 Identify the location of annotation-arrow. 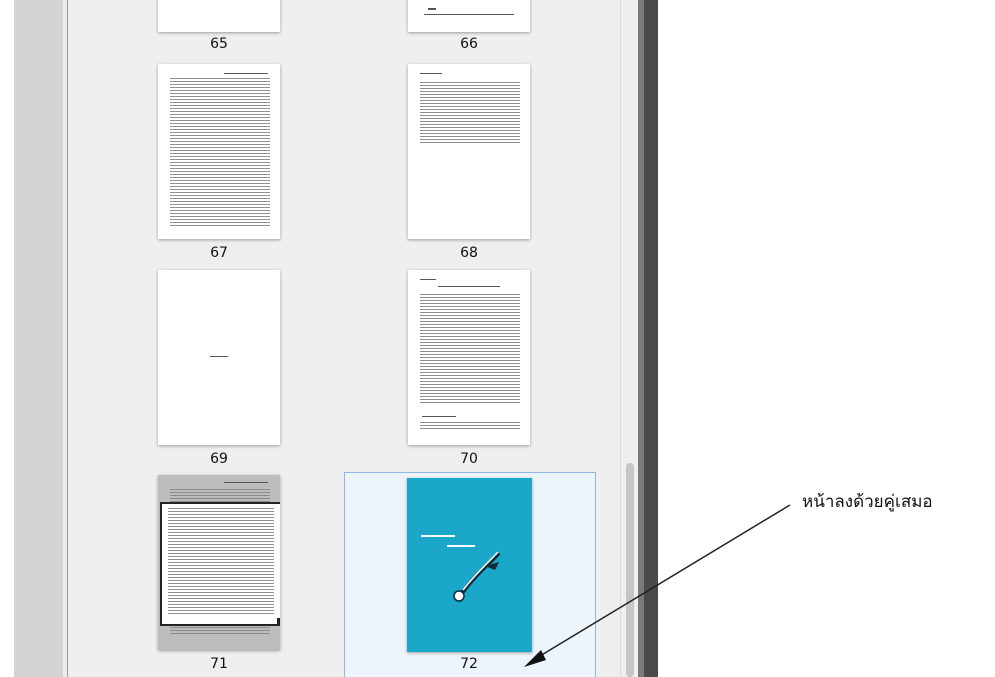
(657, 585).